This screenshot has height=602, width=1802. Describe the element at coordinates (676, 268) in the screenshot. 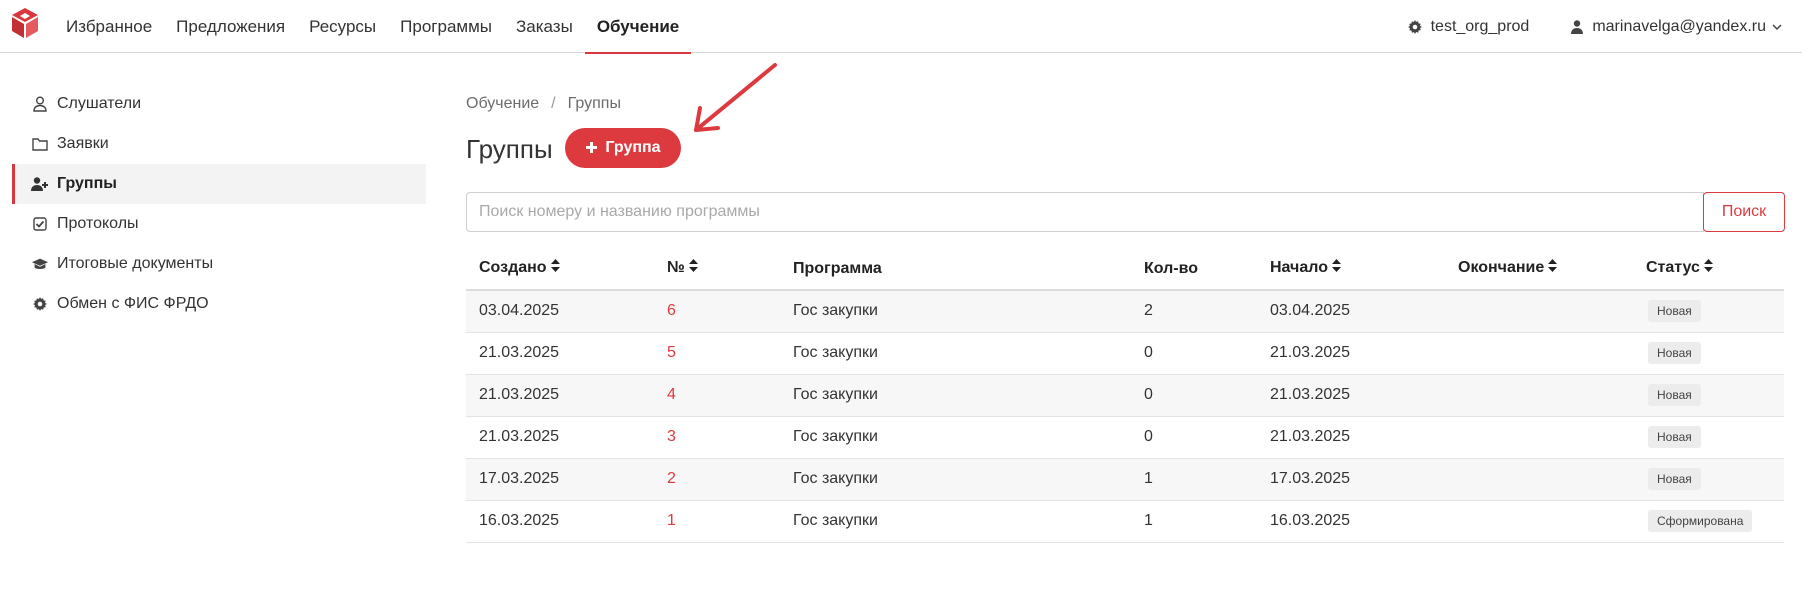

I see `column-header-label: №` at that location.